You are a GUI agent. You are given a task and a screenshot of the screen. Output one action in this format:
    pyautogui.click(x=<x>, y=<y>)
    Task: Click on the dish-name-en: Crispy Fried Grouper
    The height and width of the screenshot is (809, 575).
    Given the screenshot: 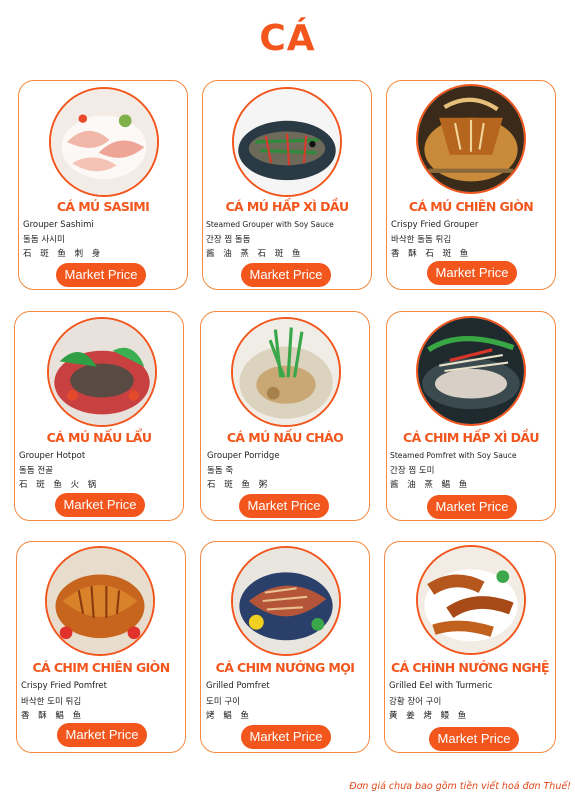 What is the action you would take?
    pyautogui.click(x=435, y=225)
    